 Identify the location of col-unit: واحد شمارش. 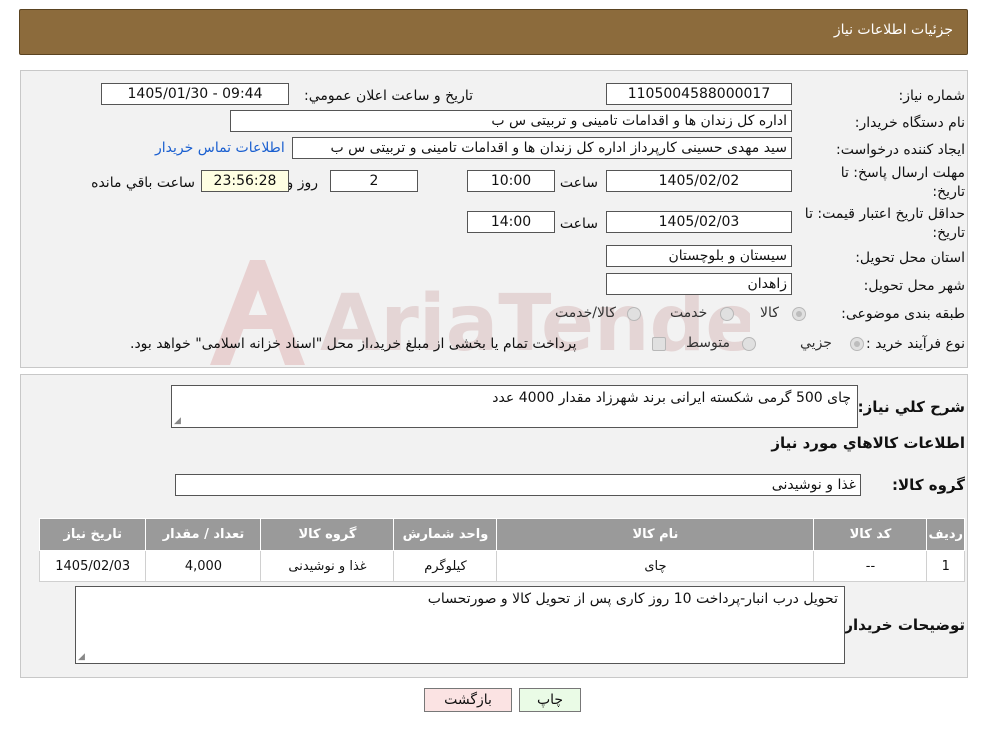
(445, 534).